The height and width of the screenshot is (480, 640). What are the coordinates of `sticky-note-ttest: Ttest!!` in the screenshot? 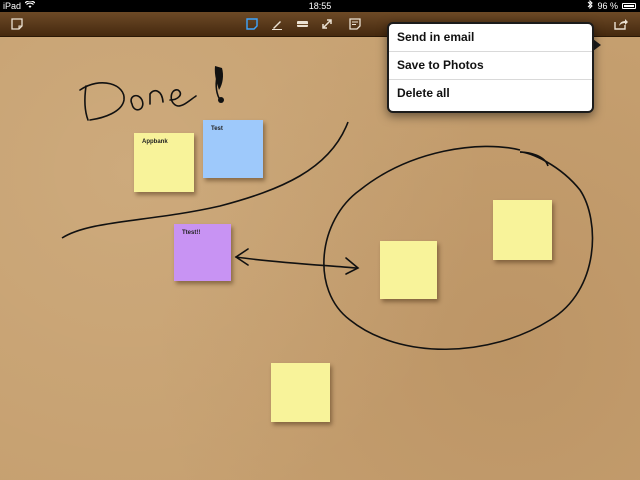 It's located at (202, 252).